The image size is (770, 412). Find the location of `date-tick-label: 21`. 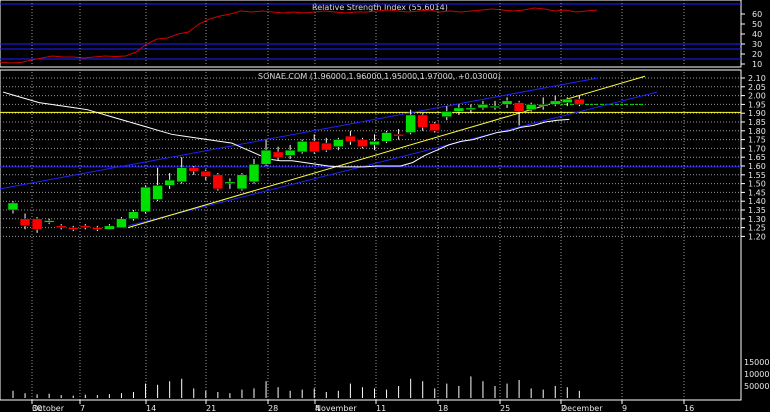

date-tick-label: 21 is located at coordinates (211, 408).